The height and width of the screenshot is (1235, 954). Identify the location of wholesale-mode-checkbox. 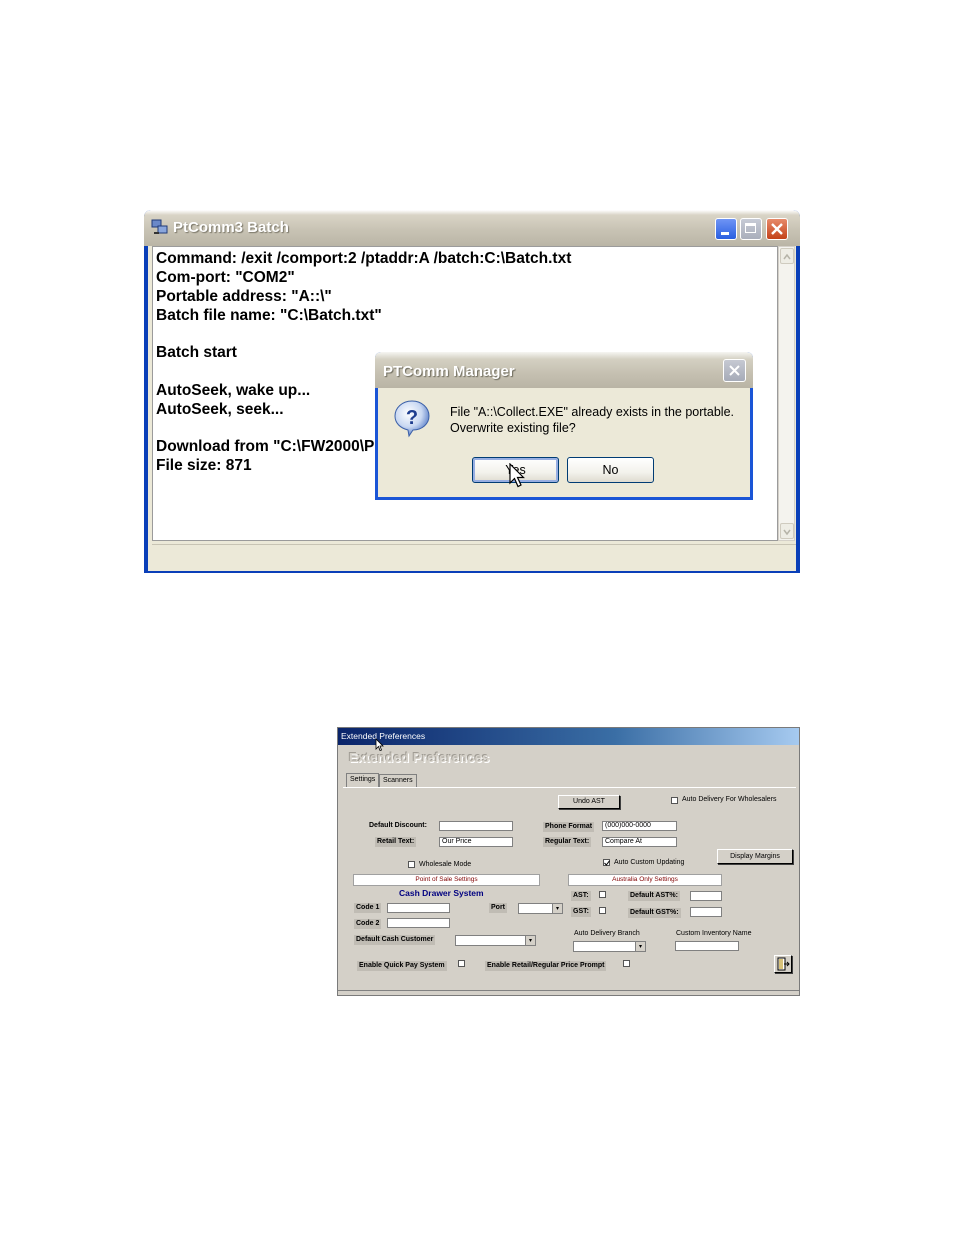
(411, 864).